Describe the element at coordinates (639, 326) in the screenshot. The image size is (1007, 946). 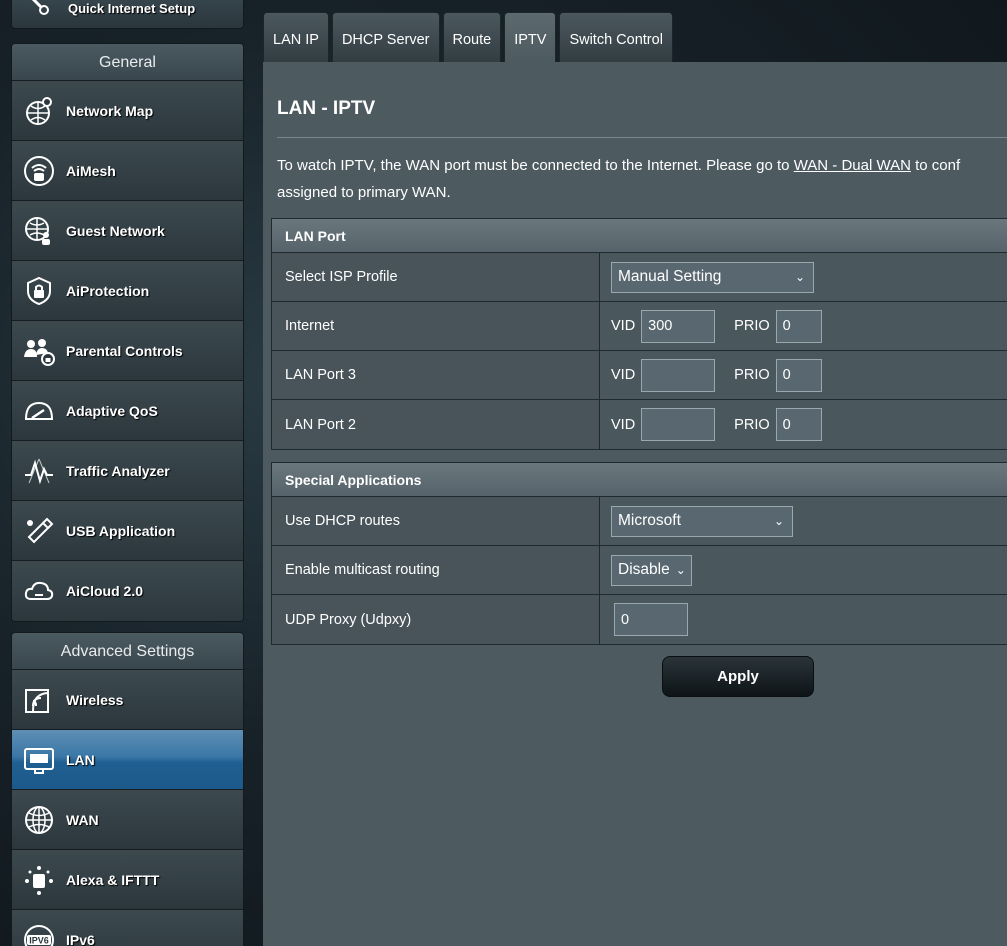
I see `internet-row: Internet VID PRIO` at that location.